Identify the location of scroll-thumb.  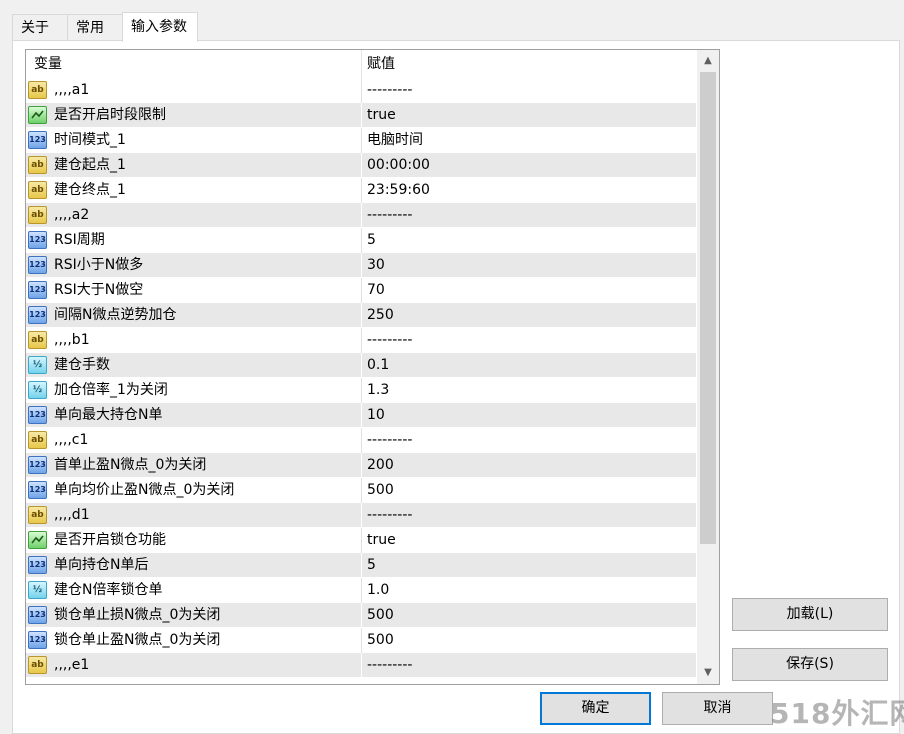
(708, 308).